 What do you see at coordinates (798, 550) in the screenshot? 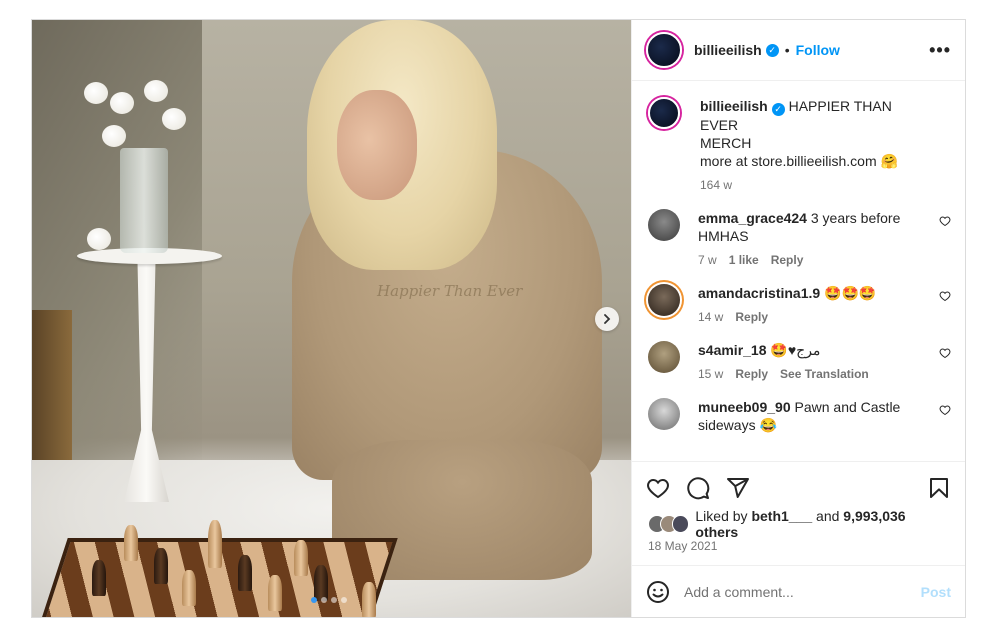
I see `post-date: 18 May 2021` at bounding box center [798, 550].